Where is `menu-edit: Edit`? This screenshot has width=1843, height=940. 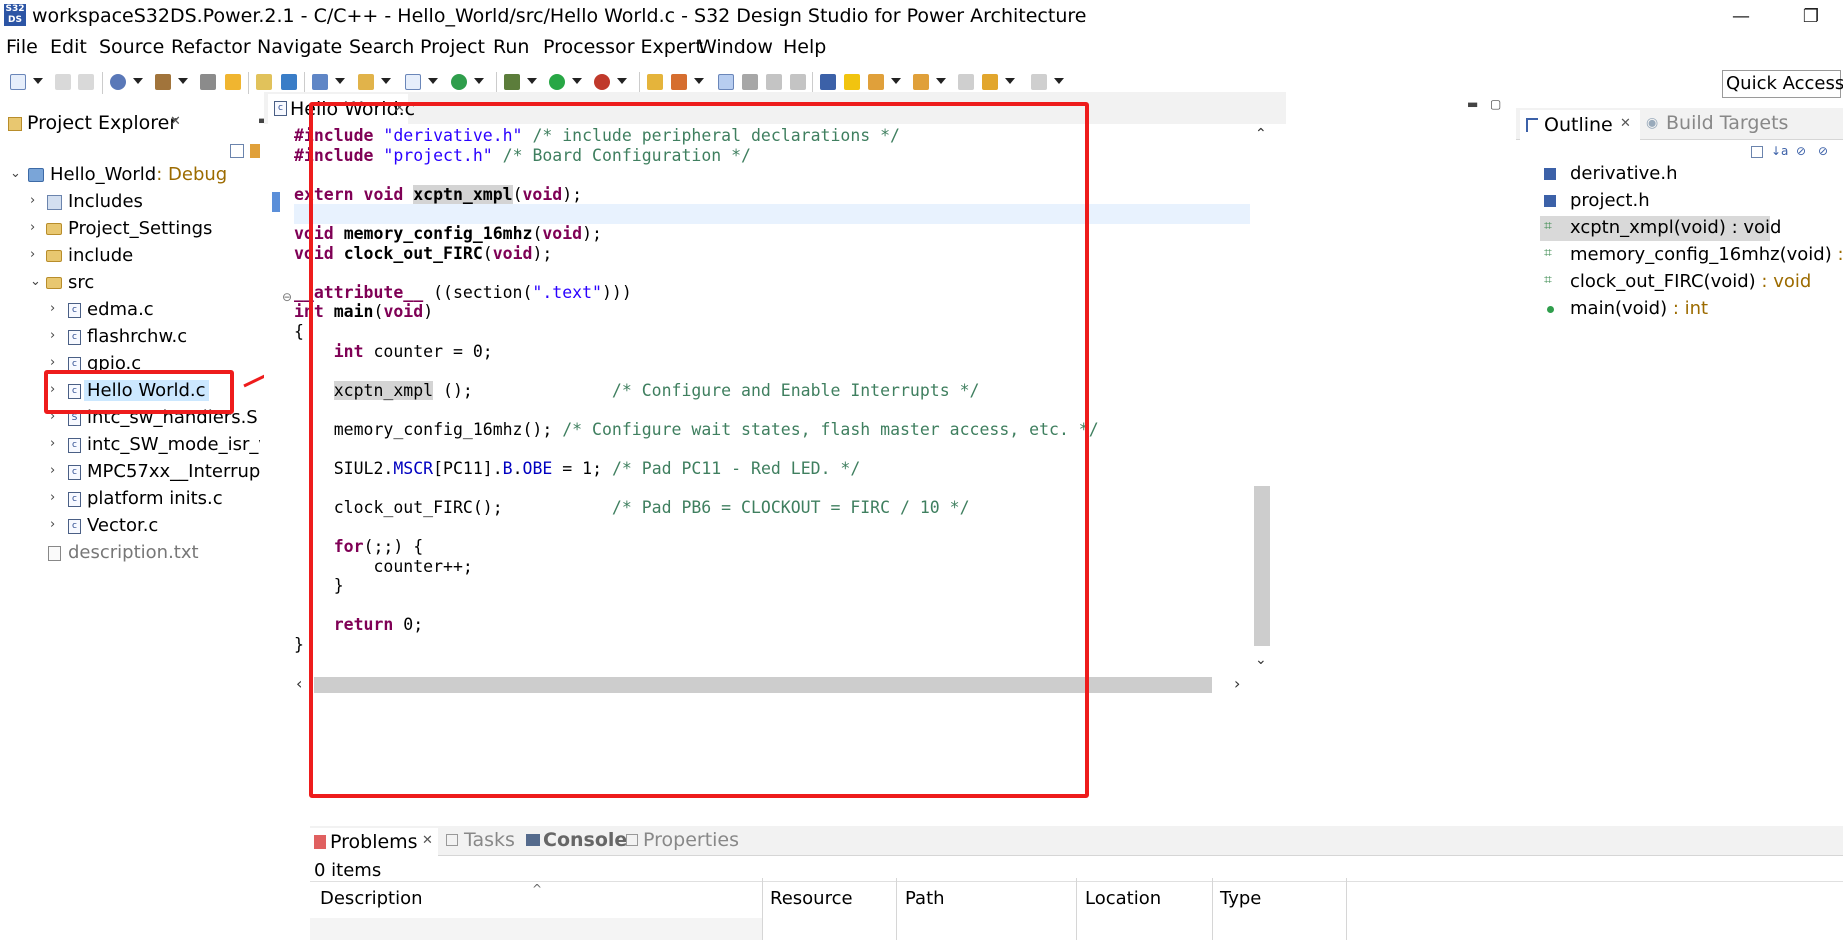 menu-edit: Edit is located at coordinates (68, 47).